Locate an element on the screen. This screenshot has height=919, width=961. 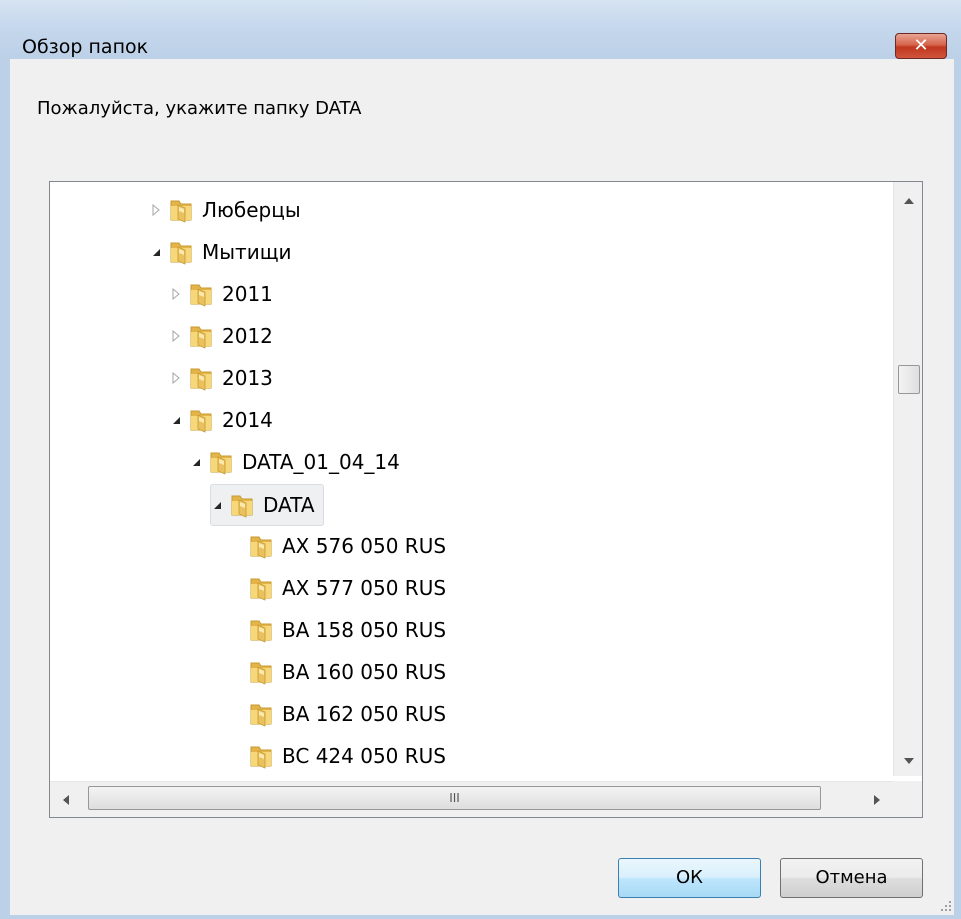
tree-item-label: BC 424 050 RUS is located at coordinates (364, 756).